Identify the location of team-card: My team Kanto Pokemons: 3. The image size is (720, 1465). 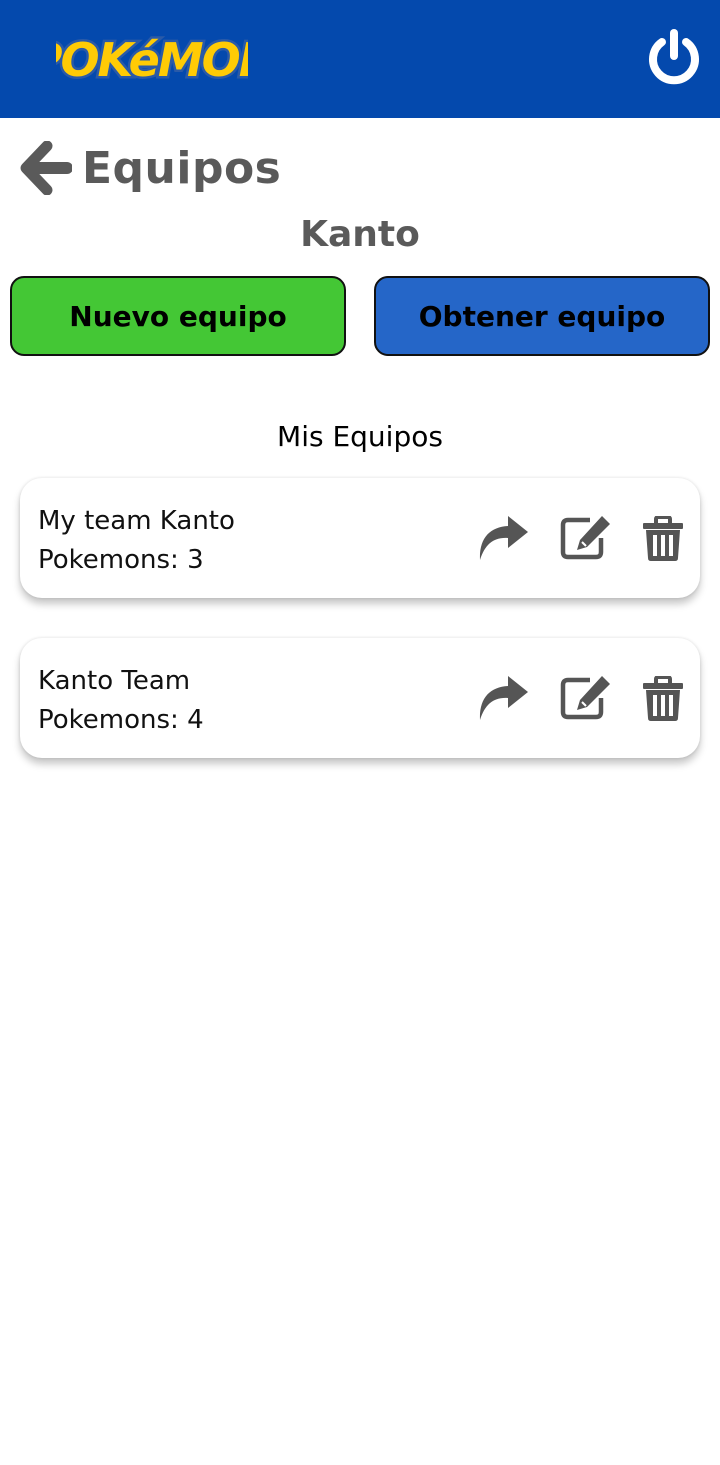
(360, 538).